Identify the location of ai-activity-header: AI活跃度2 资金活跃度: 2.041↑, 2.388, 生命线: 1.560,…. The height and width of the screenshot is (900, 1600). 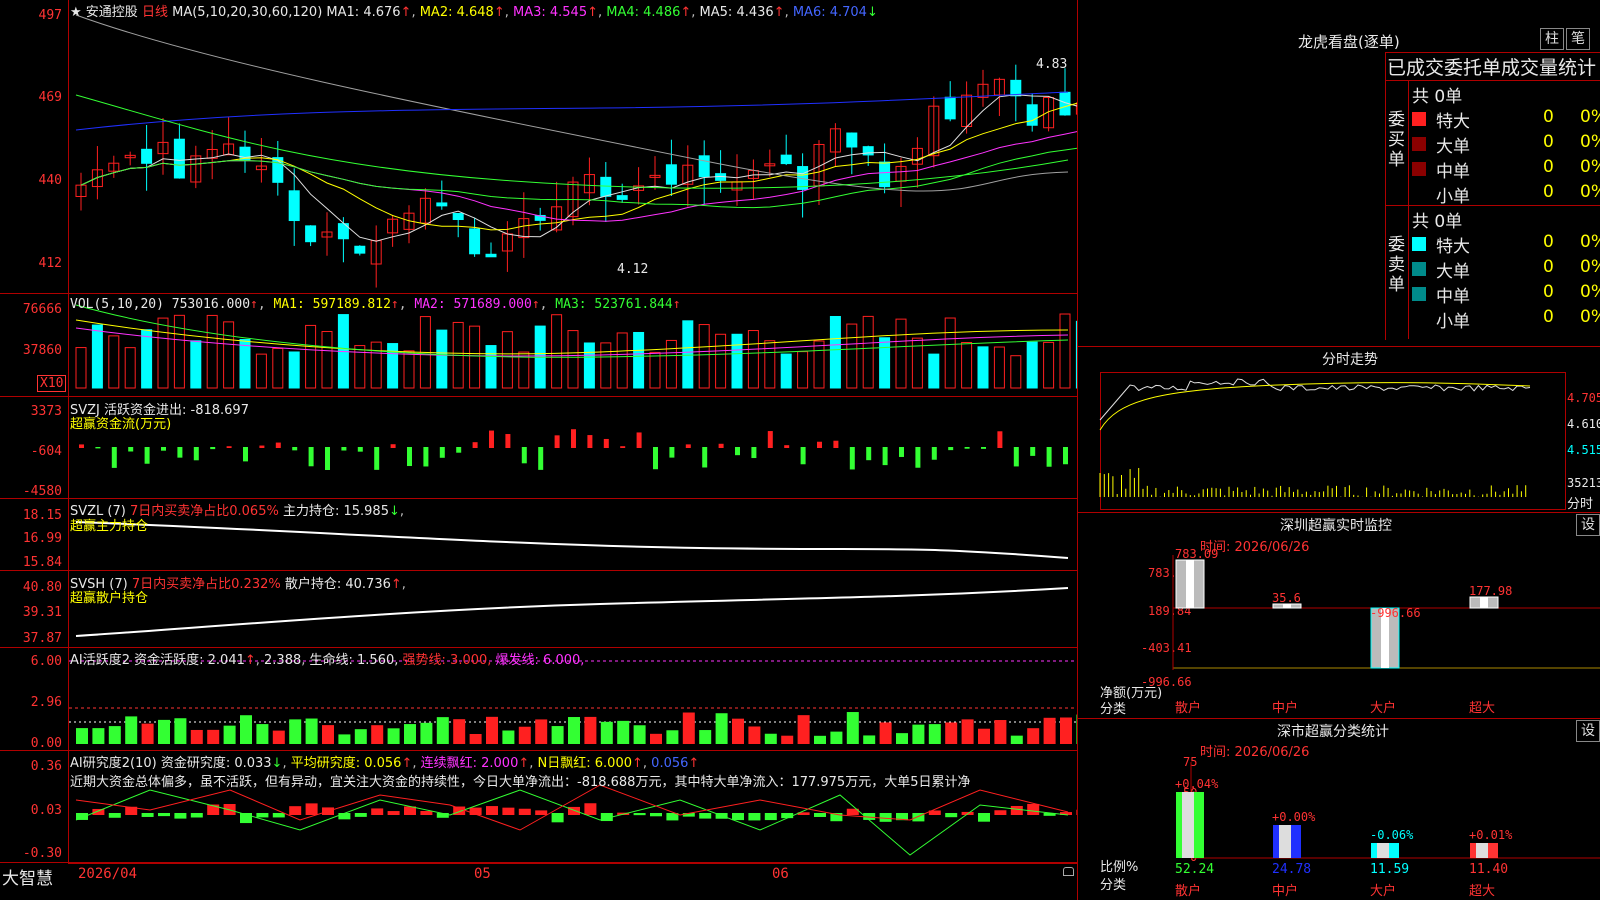
(327, 660).